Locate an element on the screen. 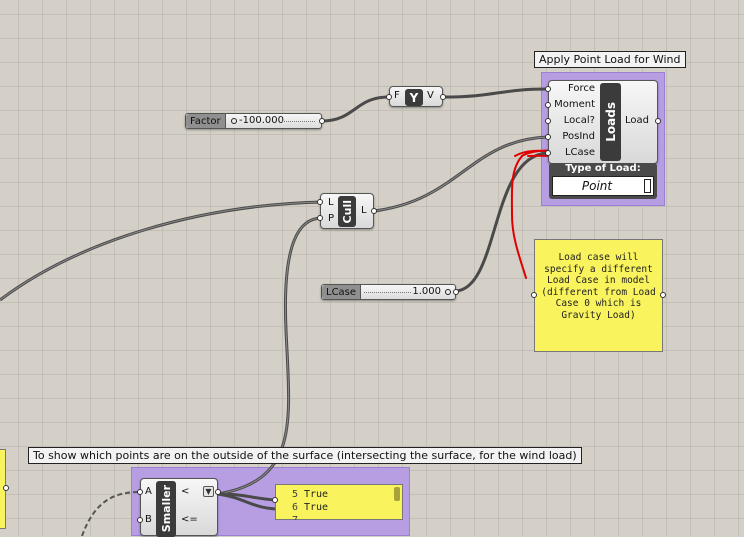 The height and width of the screenshot is (537, 744). unit-y-component: F Y V is located at coordinates (416, 96).